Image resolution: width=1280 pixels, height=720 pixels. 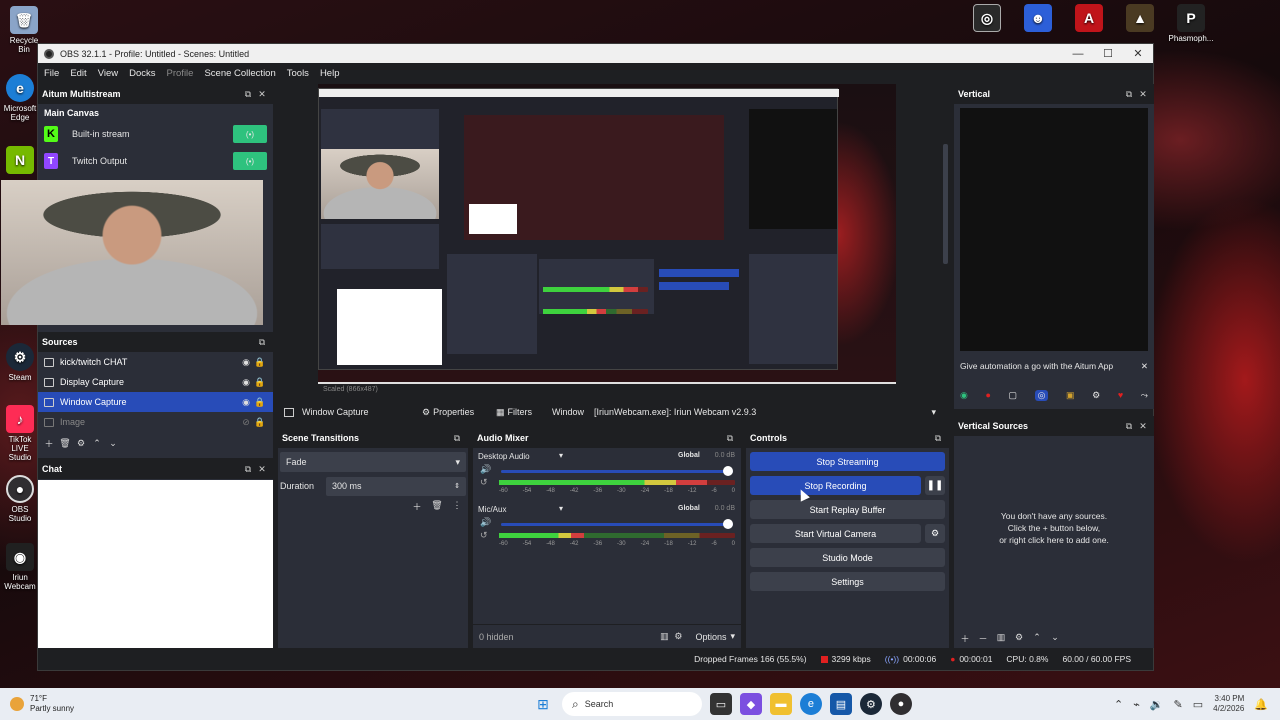 What do you see at coordinates (964, 395) in the screenshot?
I see `stream-icon: ◉` at bounding box center [964, 395].